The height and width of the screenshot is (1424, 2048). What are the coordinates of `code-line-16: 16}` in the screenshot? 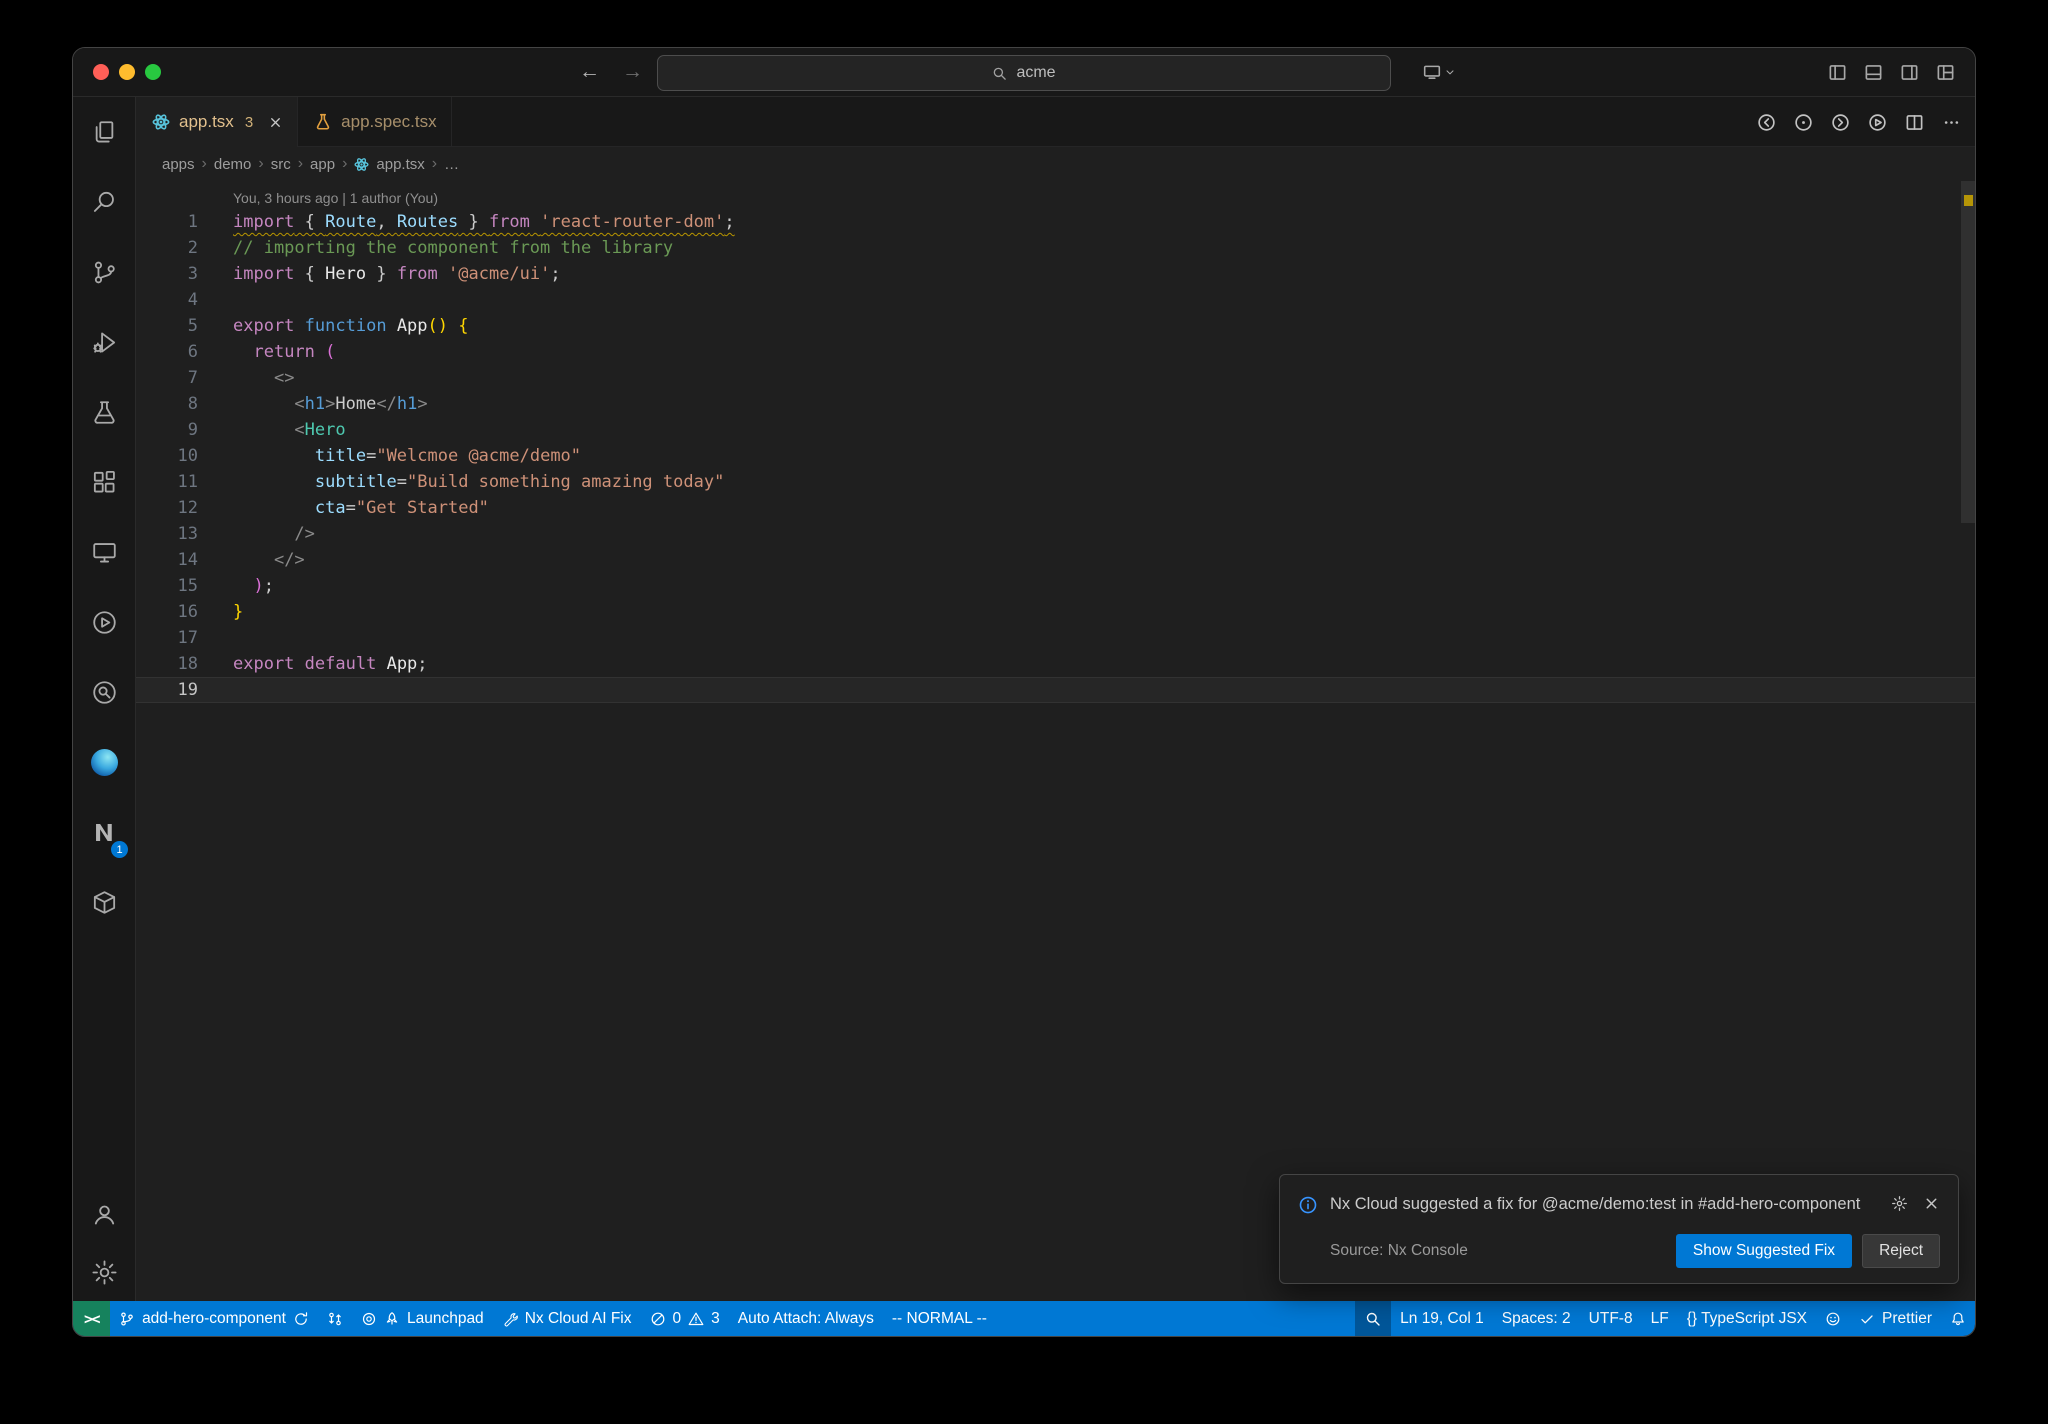 It's located at (1055, 612).